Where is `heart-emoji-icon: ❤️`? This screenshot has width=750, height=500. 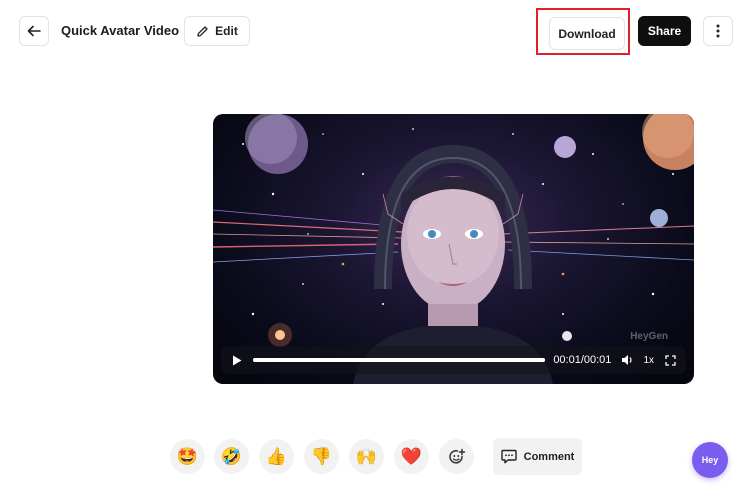 heart-emoji-icon: ❤️ is located at coordinates (411, 456).